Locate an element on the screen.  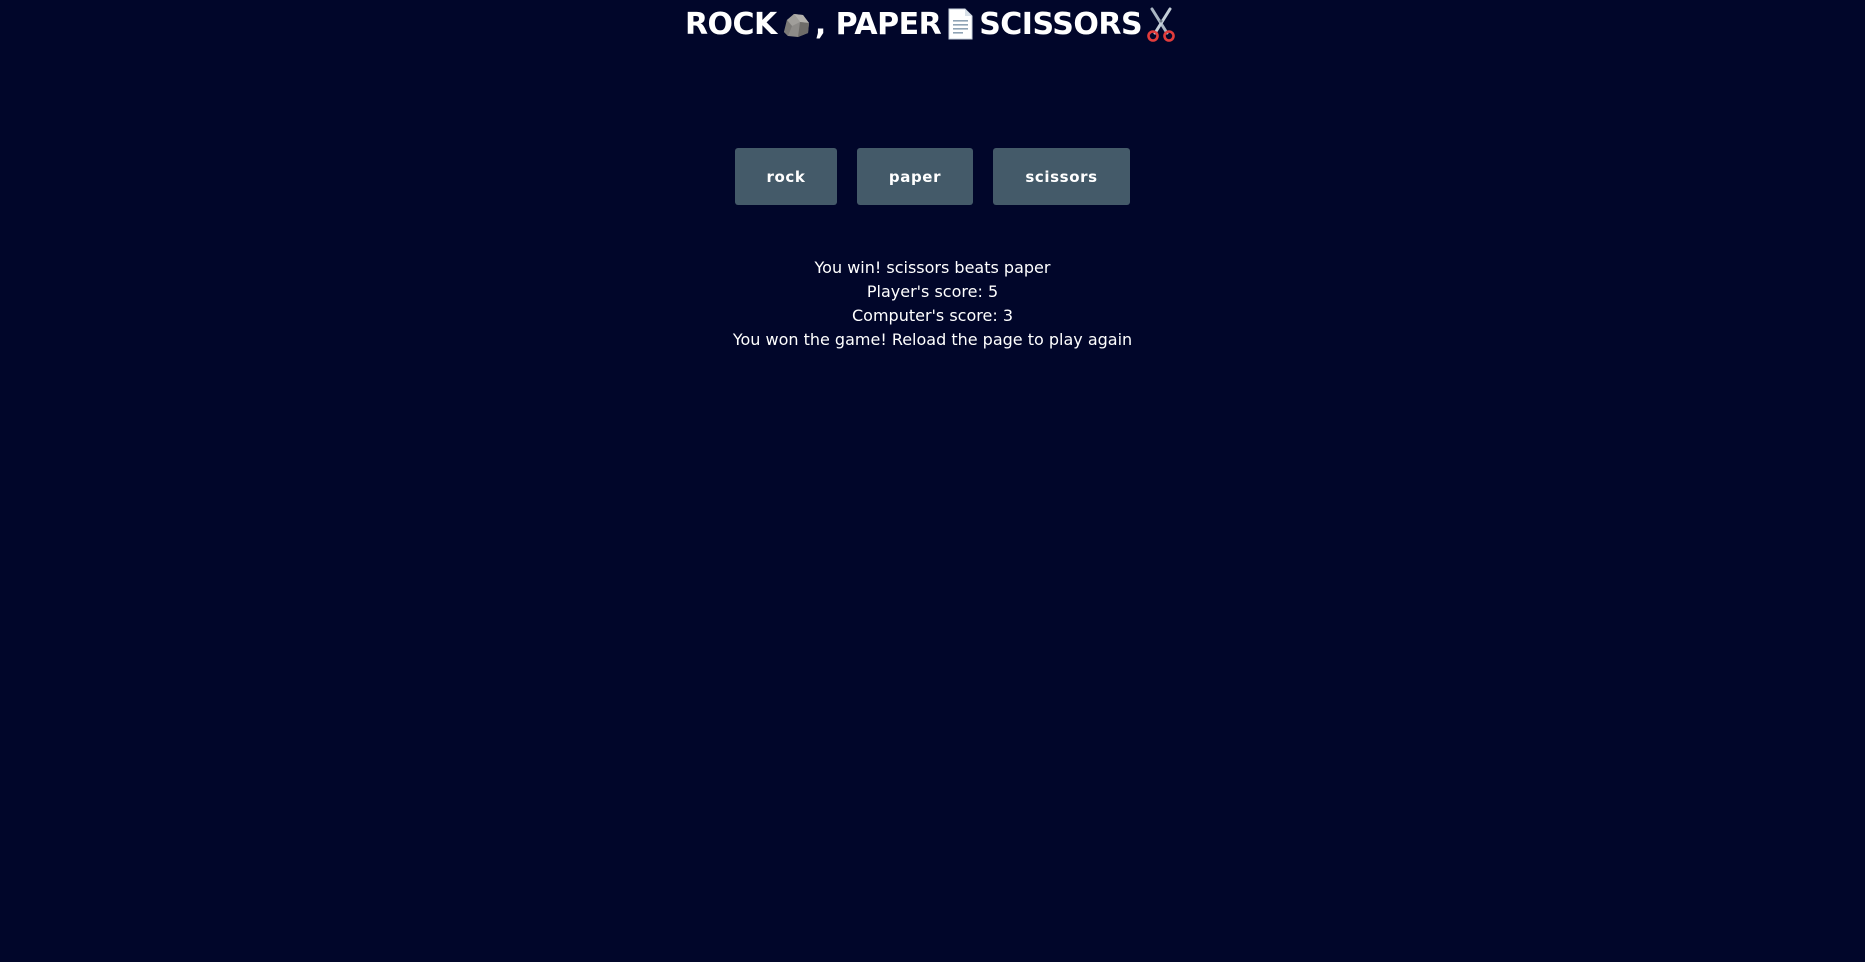
scissors-icon is located at coordinates (1161, 24).